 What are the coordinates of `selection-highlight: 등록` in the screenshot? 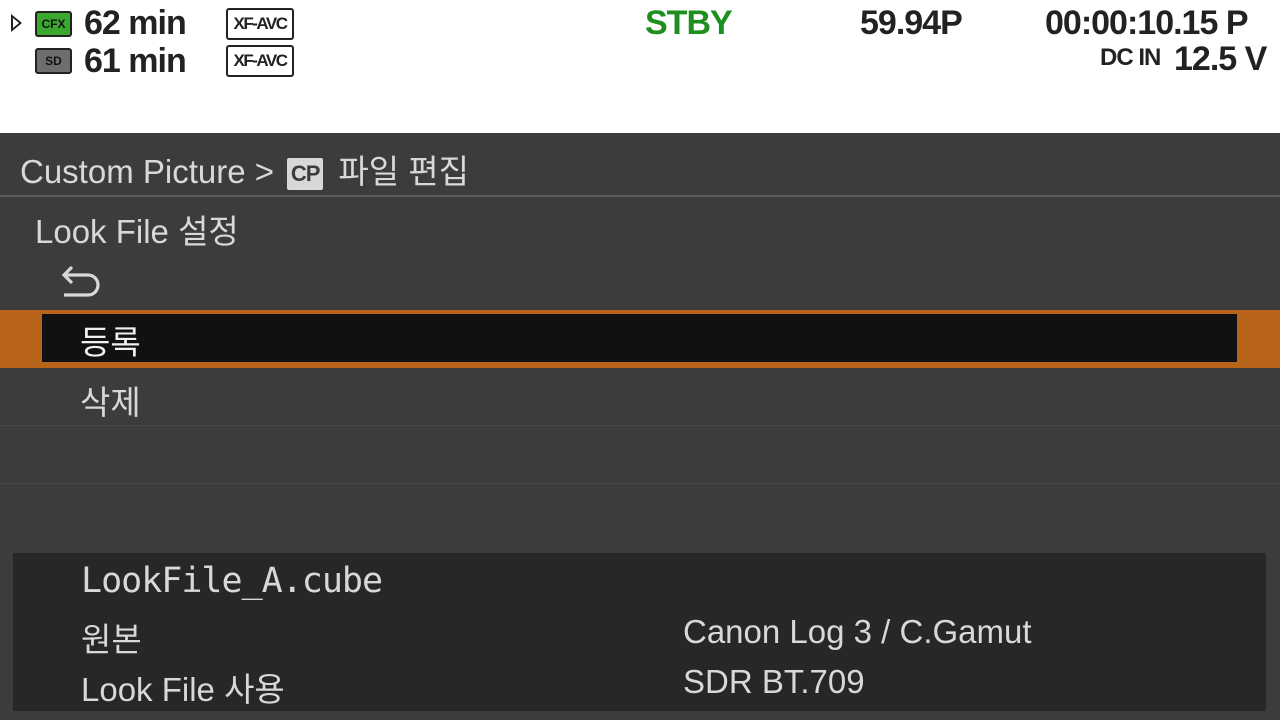 It's located at (639, 338).